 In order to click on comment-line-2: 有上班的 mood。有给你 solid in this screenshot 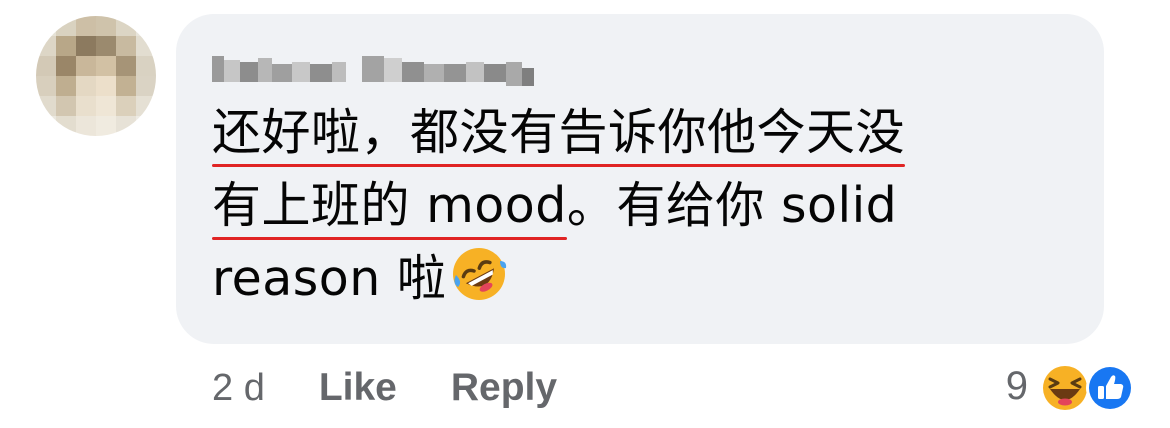, I will do `click(647, 205)`.